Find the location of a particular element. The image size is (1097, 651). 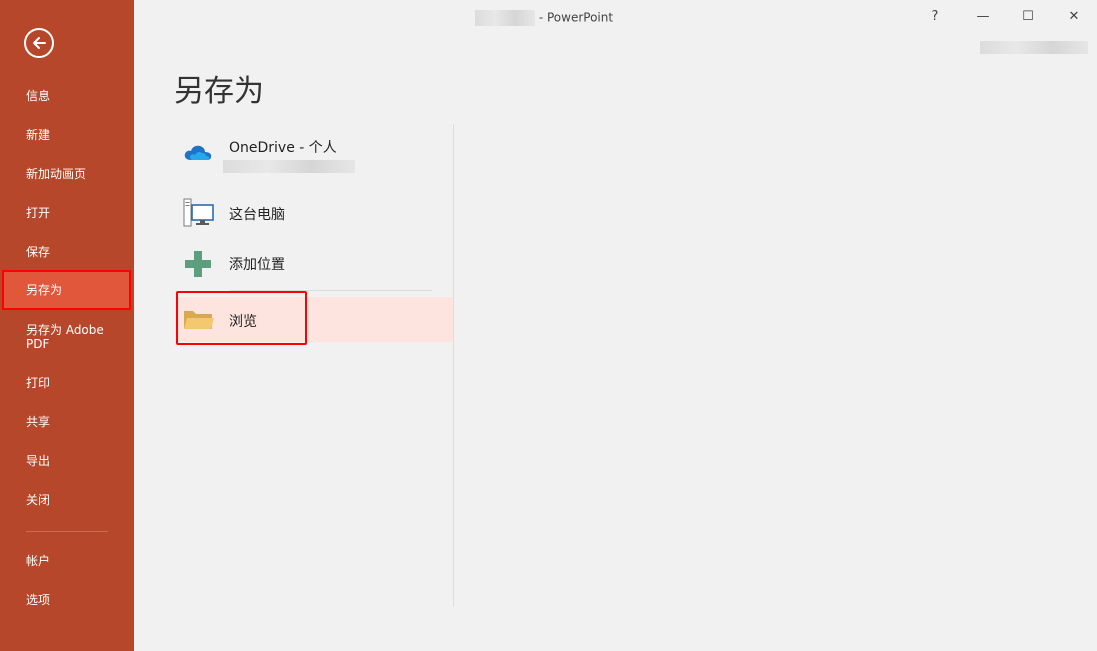

redacted-account-name is located at coordinates (1034, 47).